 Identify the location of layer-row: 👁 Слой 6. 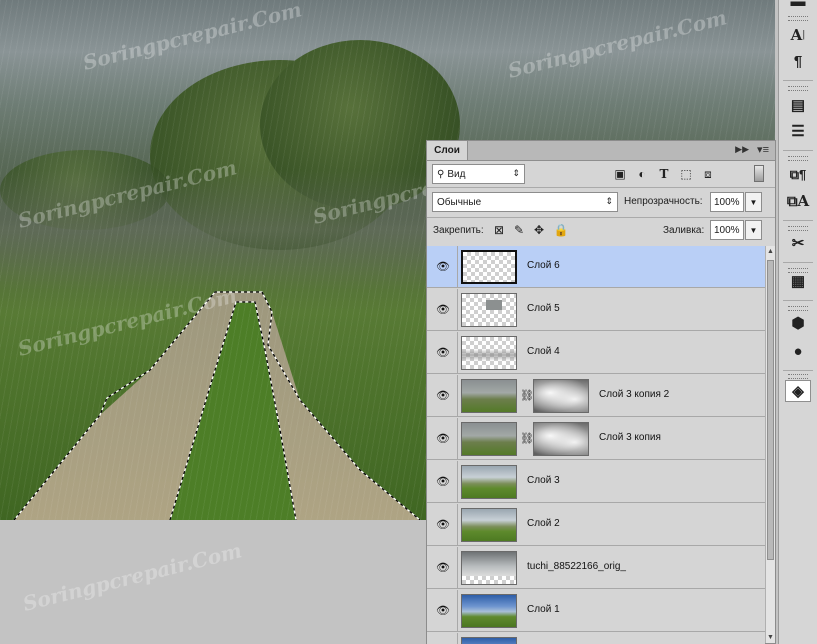
(596, 267).